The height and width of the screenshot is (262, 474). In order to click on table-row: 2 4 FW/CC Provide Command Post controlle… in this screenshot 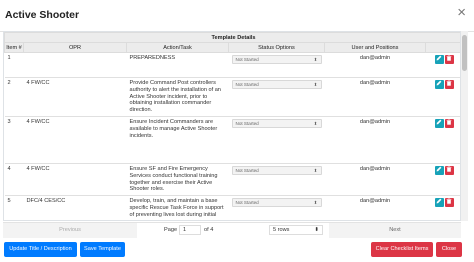, I will do `click(232, 97)`.